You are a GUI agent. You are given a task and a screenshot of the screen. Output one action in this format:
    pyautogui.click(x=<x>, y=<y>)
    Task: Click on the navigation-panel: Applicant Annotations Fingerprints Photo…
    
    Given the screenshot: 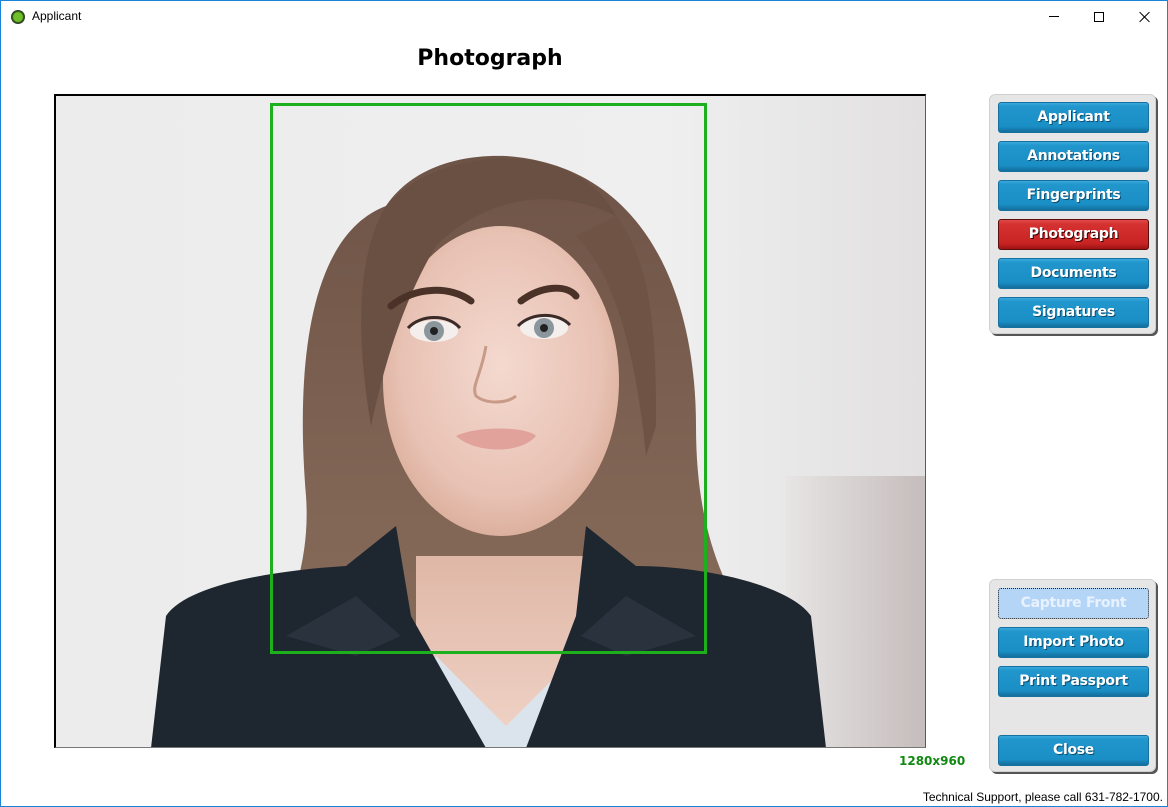 What is the action you would take?
    pyautogui.click(x=1072, y=214)
    